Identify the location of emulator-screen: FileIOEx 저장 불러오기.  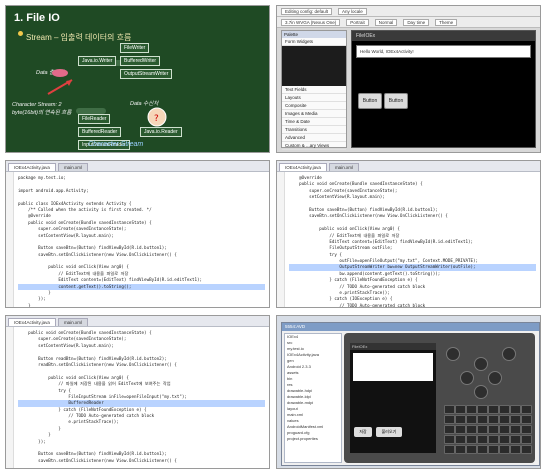
(393, 398).